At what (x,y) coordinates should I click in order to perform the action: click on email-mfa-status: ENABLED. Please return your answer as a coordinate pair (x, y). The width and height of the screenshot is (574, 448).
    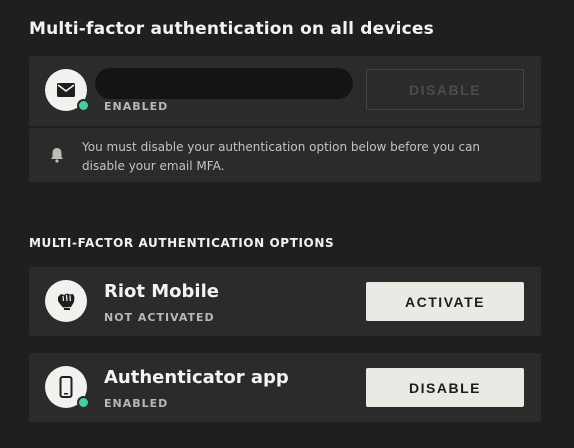
    Looking at the image, I should click on (136, 106).